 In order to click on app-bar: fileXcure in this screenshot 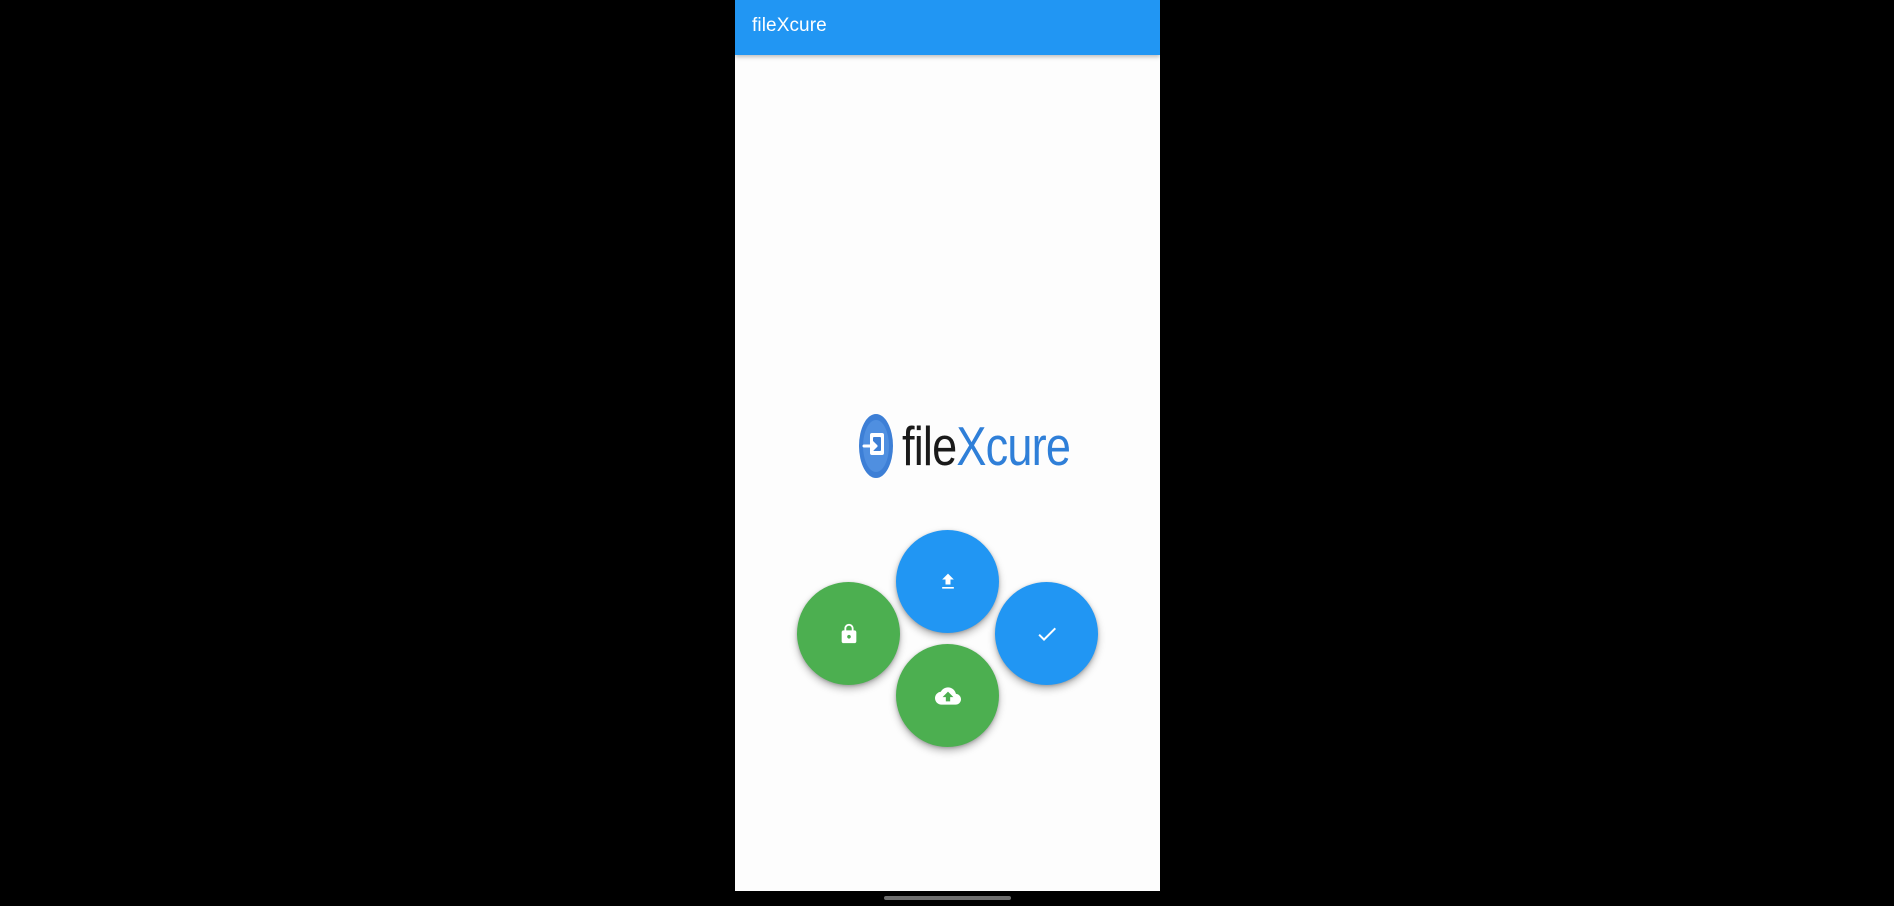, I will do `click(947, 27)`.